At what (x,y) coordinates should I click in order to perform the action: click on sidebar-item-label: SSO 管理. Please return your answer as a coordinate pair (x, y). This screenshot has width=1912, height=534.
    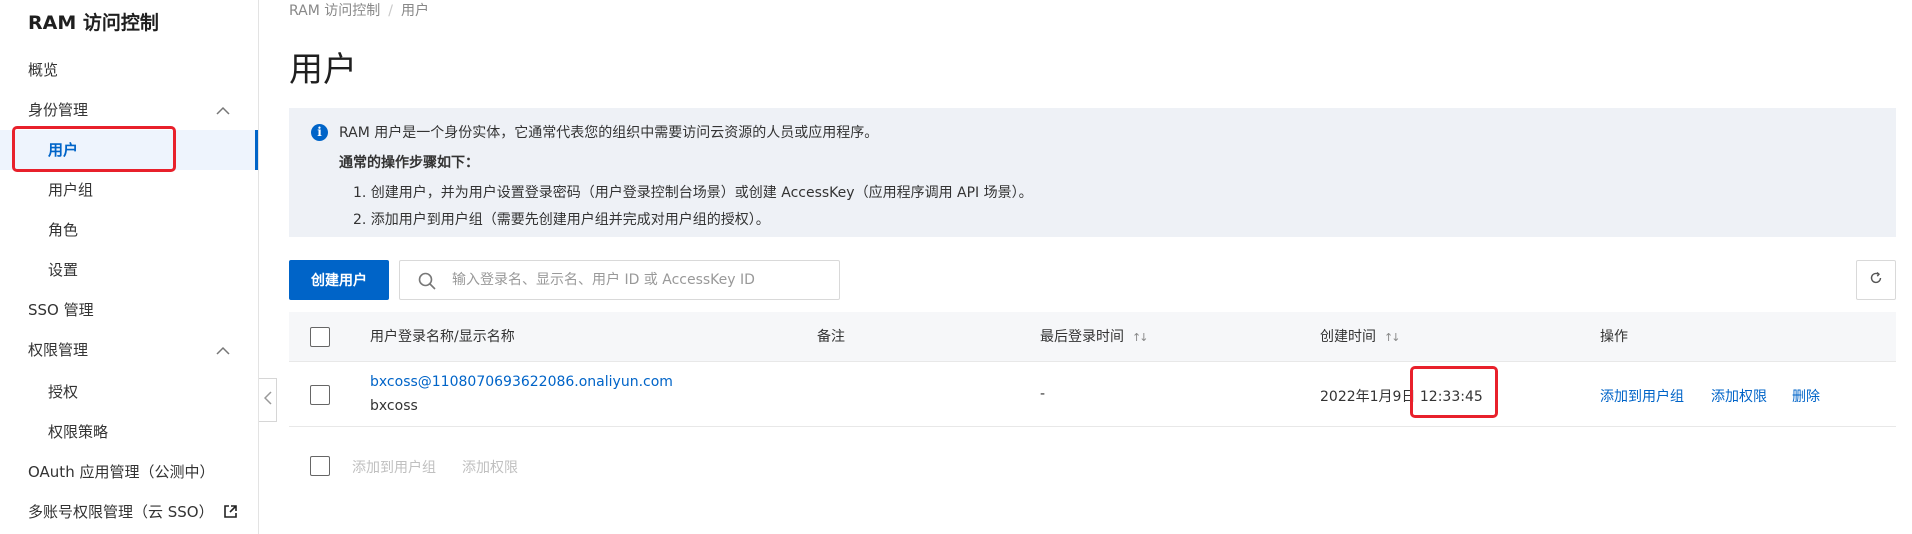
    Looking at the image, I should click on (61, 310).